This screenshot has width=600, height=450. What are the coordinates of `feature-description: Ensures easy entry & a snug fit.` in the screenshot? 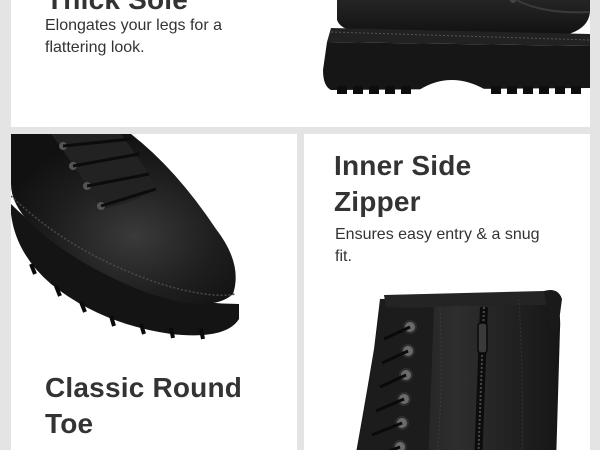 It's located at (437, 245).